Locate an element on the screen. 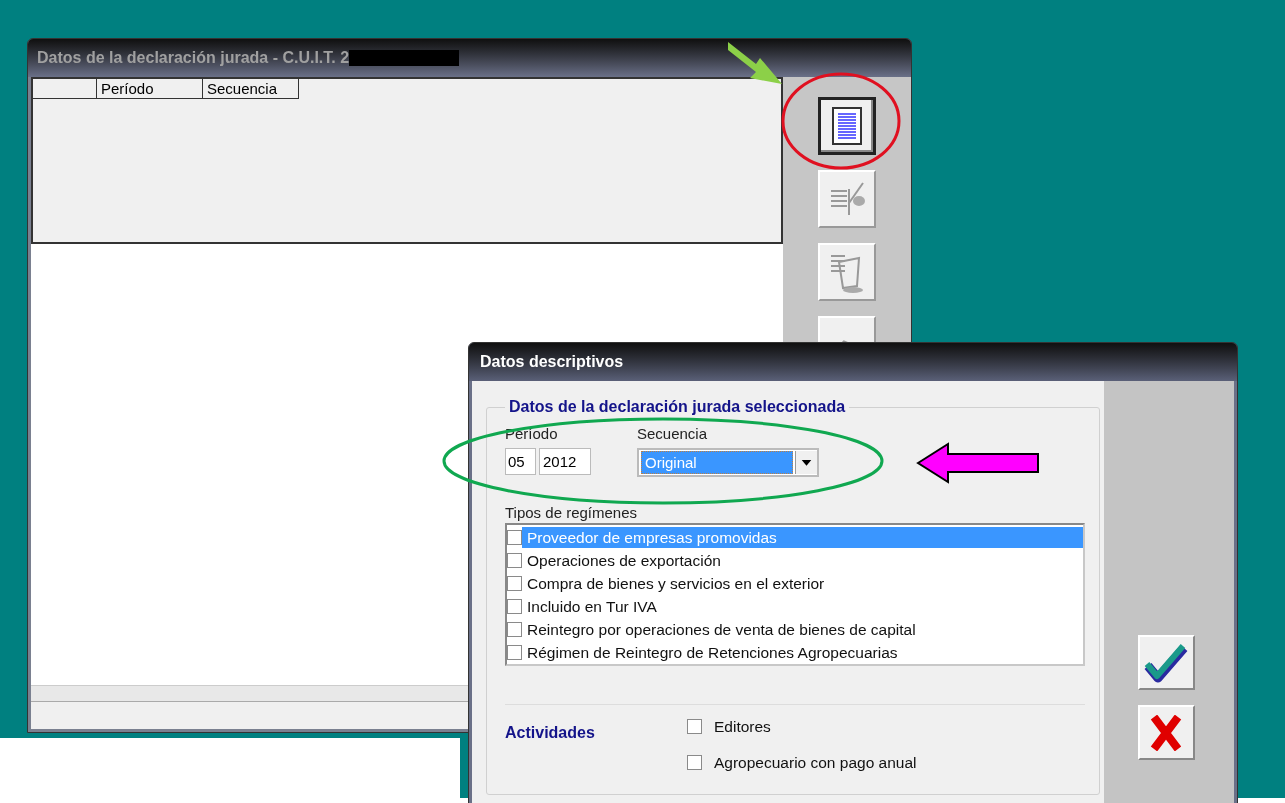  checkbox-label: Editores is located at coordinates (742, 726).